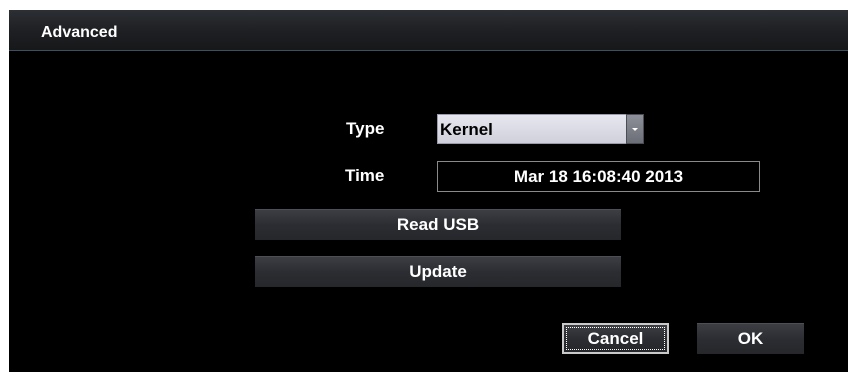 Image resolution: width=849 pixels, height=375 pixels. Describe the element at coordinates (365, 175) in the screenshot. I see `time-label: Time` at that location.